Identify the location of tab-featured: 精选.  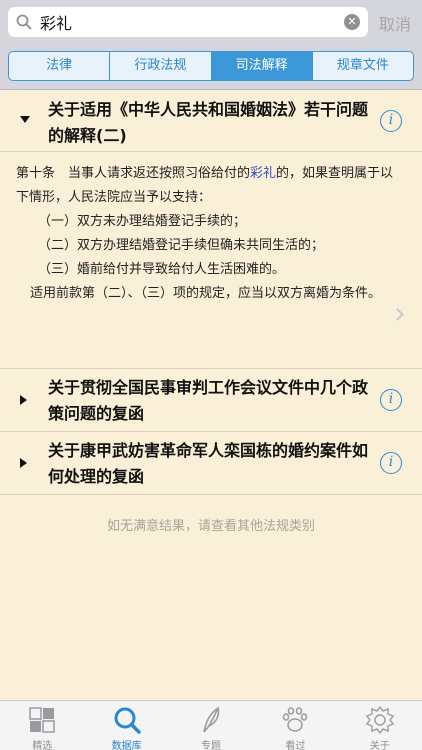
(42, 725).